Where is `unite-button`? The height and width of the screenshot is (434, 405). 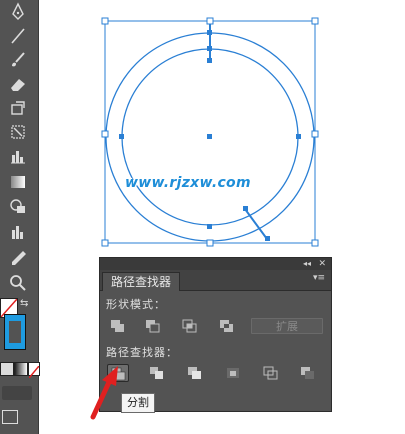 unite-button is located at coordinates (118, 326).